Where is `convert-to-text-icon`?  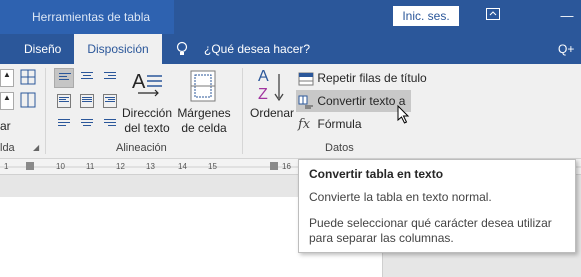 convert-to-text-icon is located at coordinates (305, 102).